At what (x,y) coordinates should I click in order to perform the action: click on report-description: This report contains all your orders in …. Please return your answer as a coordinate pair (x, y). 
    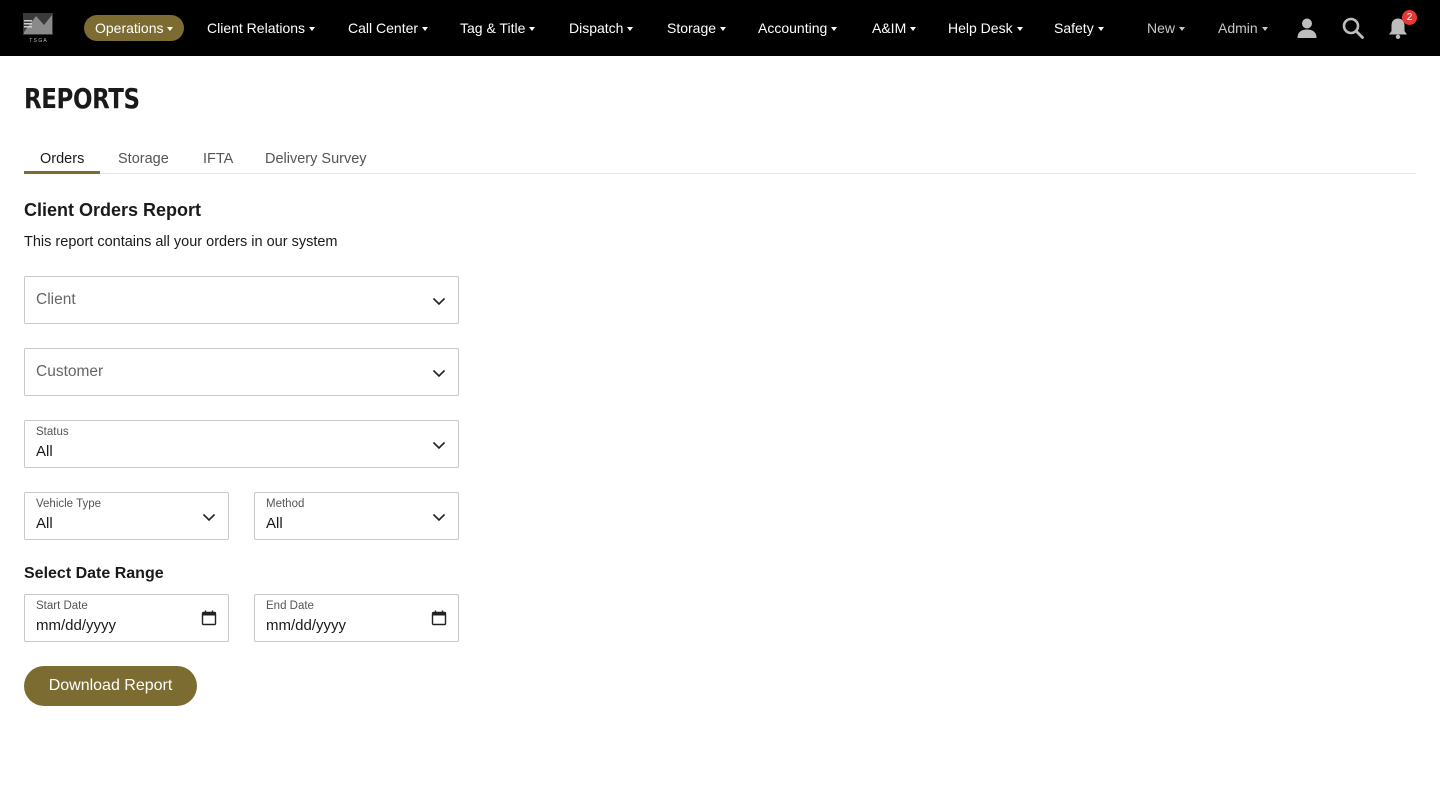
    Looking at the image, I should click on (181, 242).